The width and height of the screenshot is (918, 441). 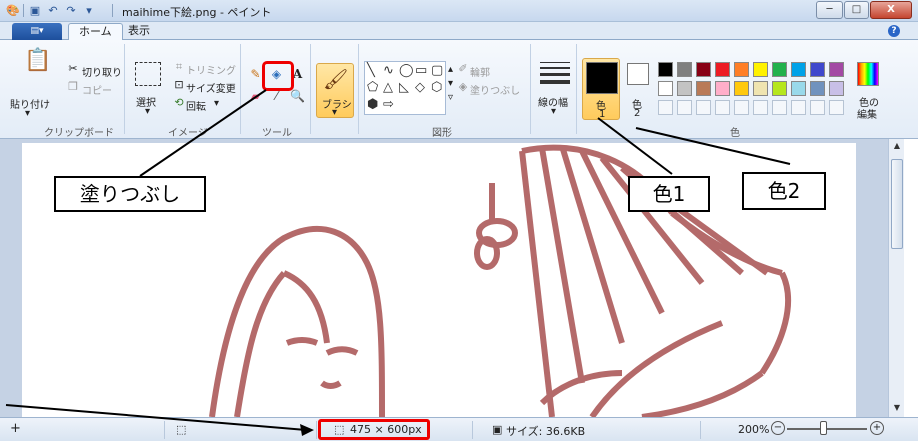 I want to click on shape-right-triangle-icon: ◺, so click(x=404, y=88).